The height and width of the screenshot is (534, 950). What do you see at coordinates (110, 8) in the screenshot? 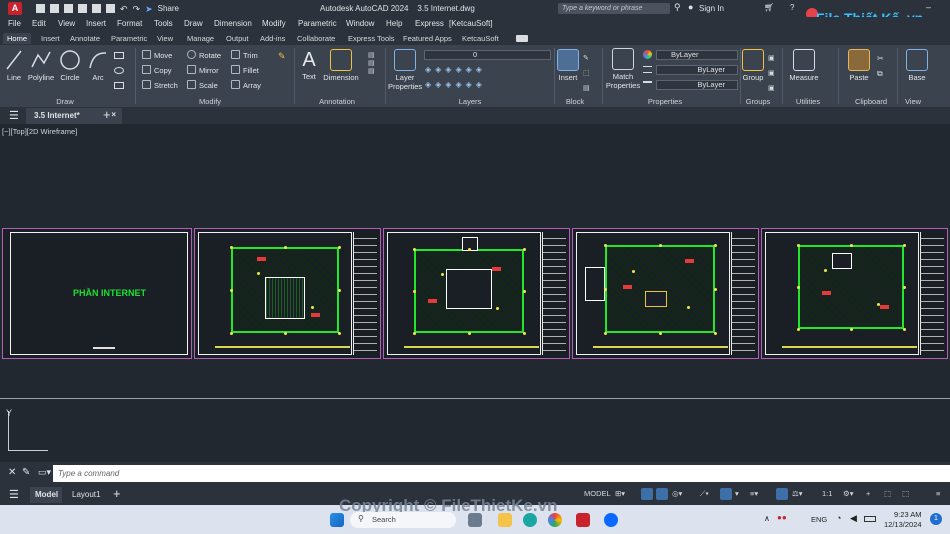
I see `plot-icon` at bounding box center [110, 8].